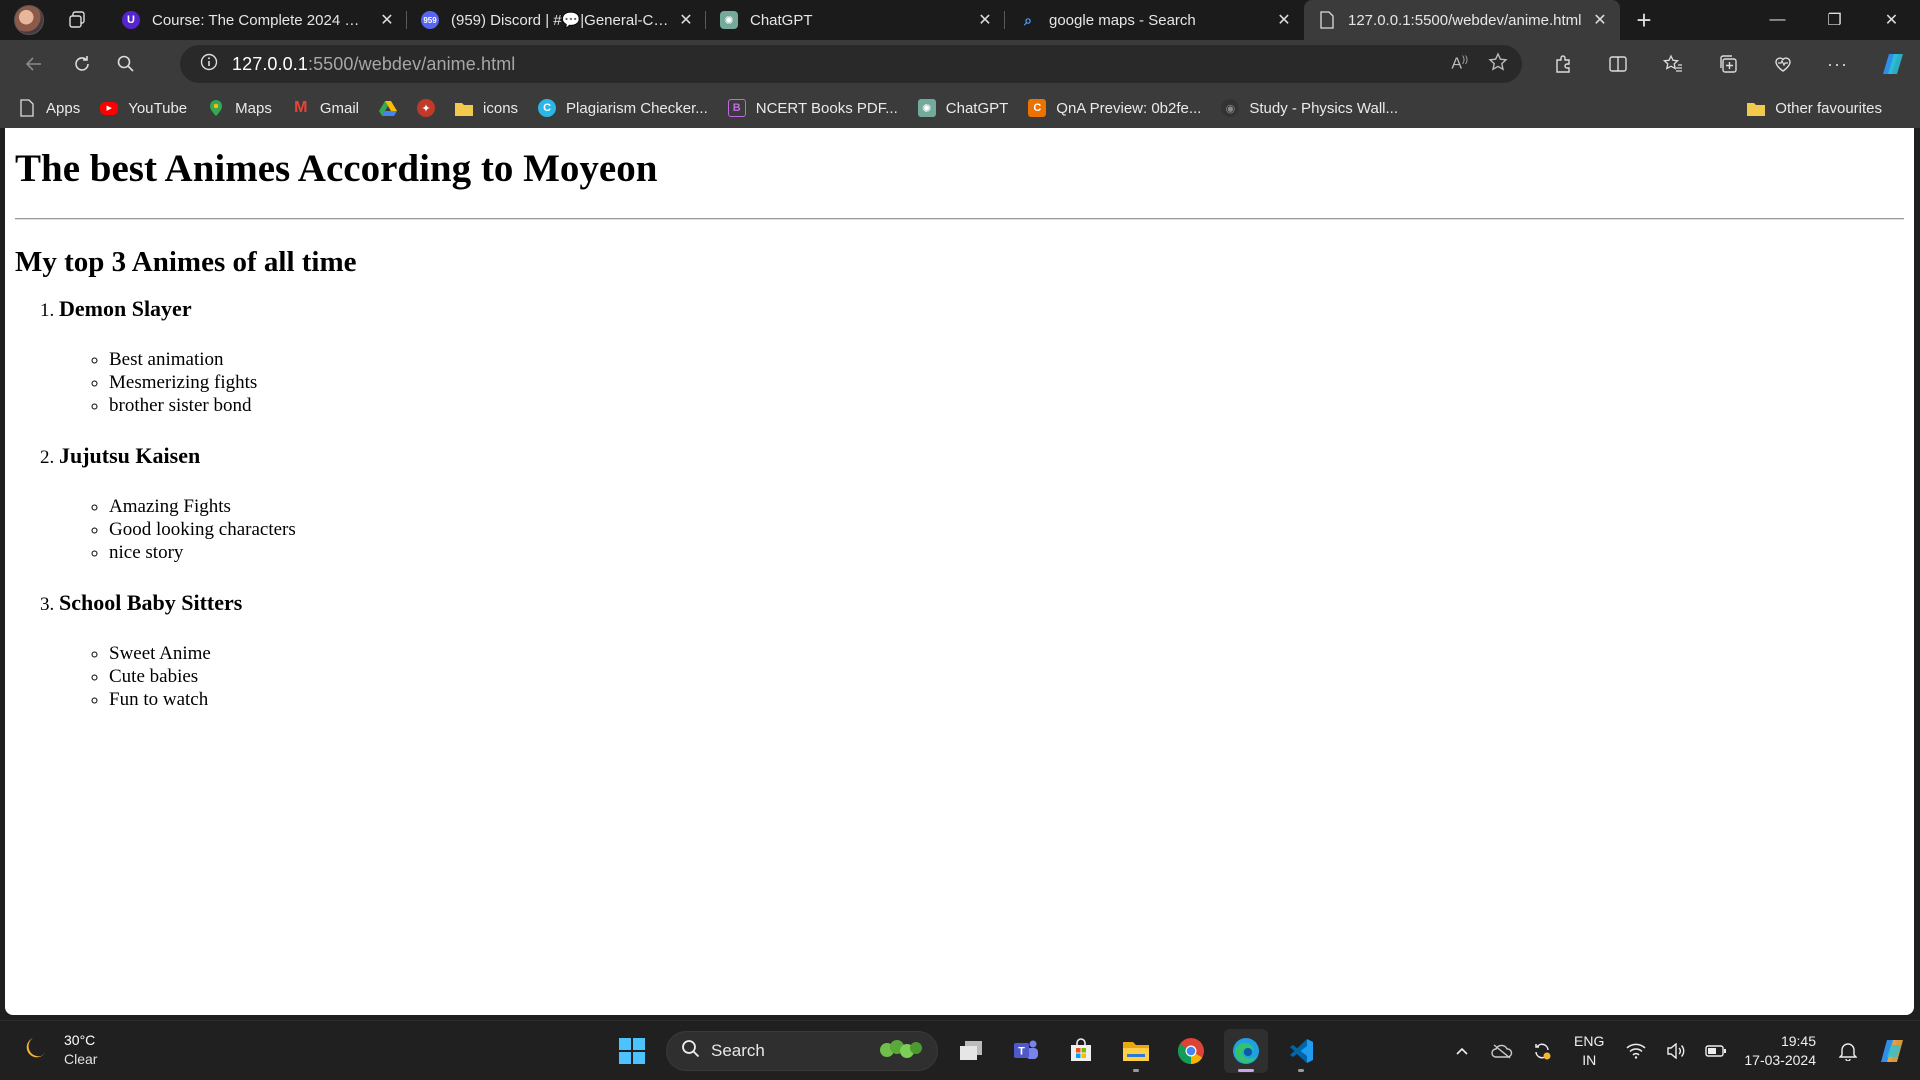 This screenshot has width=1920, height=1080. What do you see at coordinates (1676, 1051) in the screenshot?
I see `volume-icon` at bounding box center [1676, 1051].